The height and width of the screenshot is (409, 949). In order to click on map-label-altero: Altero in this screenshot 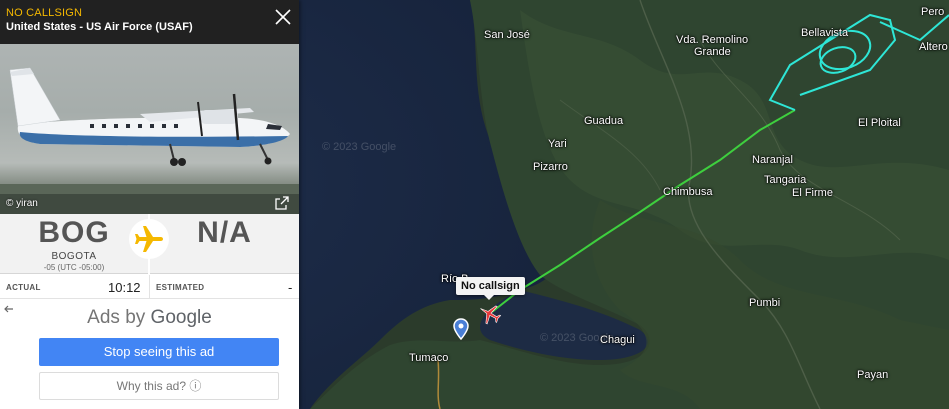, I will do `click(933, 47)`.